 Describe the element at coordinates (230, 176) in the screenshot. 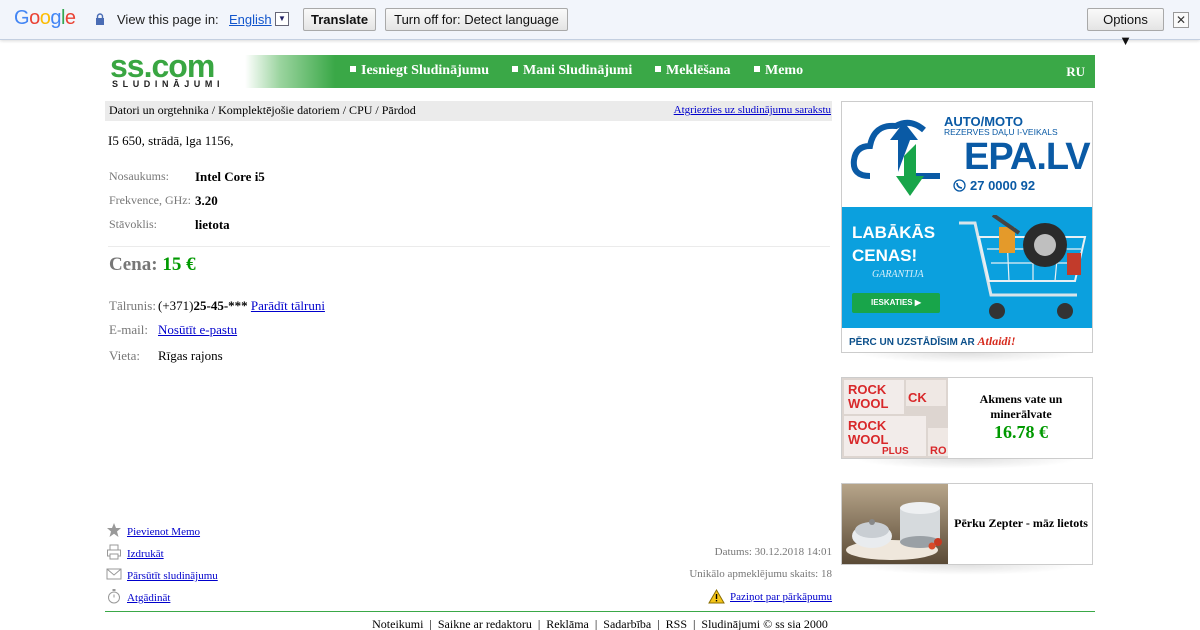

I see `option-value: Intel Core i5` at that location.